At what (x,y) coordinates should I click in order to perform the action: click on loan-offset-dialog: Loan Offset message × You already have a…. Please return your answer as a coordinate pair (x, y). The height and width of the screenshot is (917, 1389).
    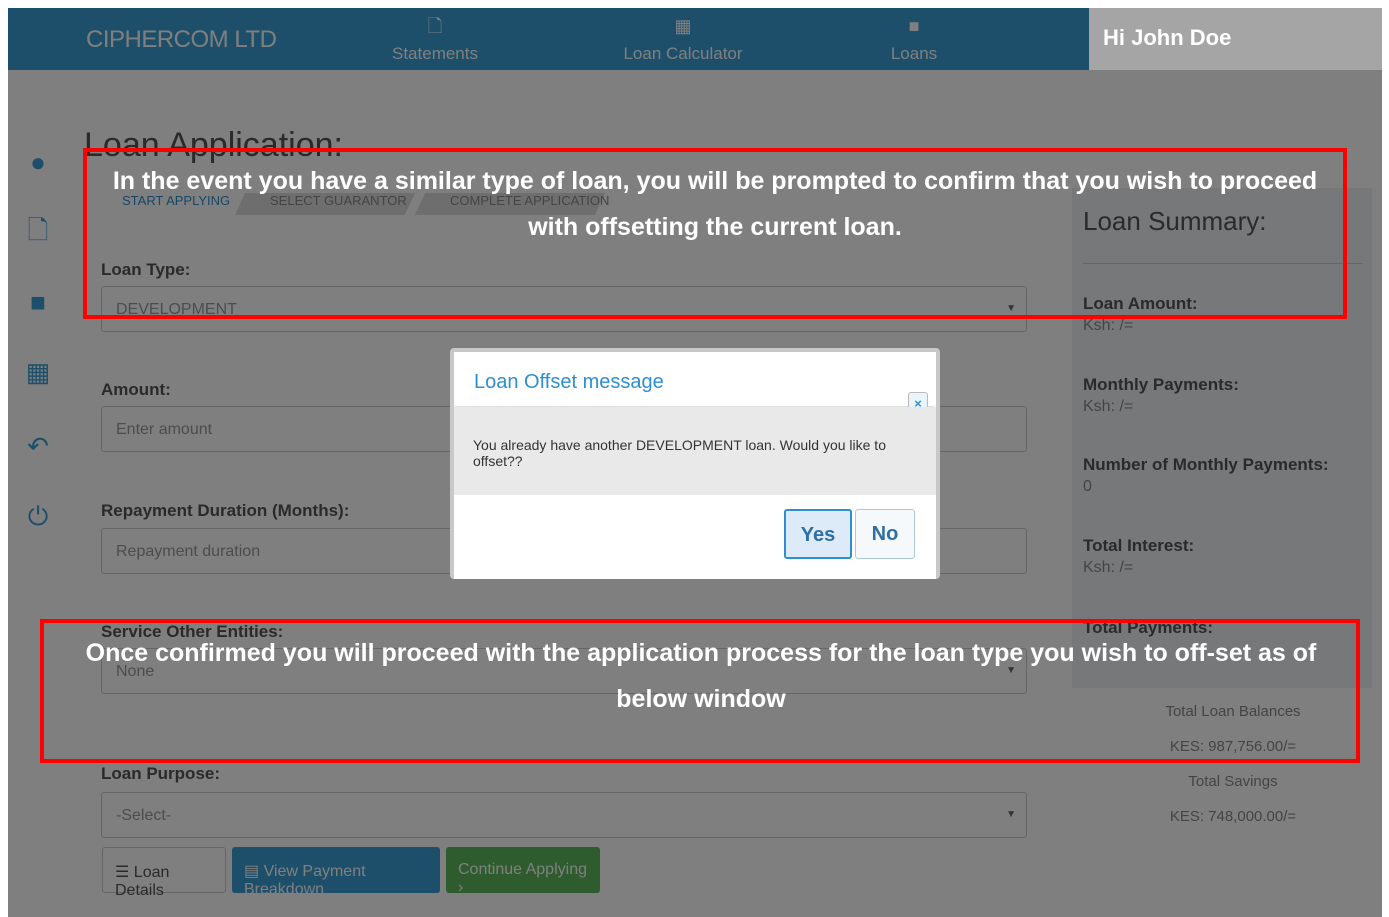
    Looking at the image, I should click on (695, 463).